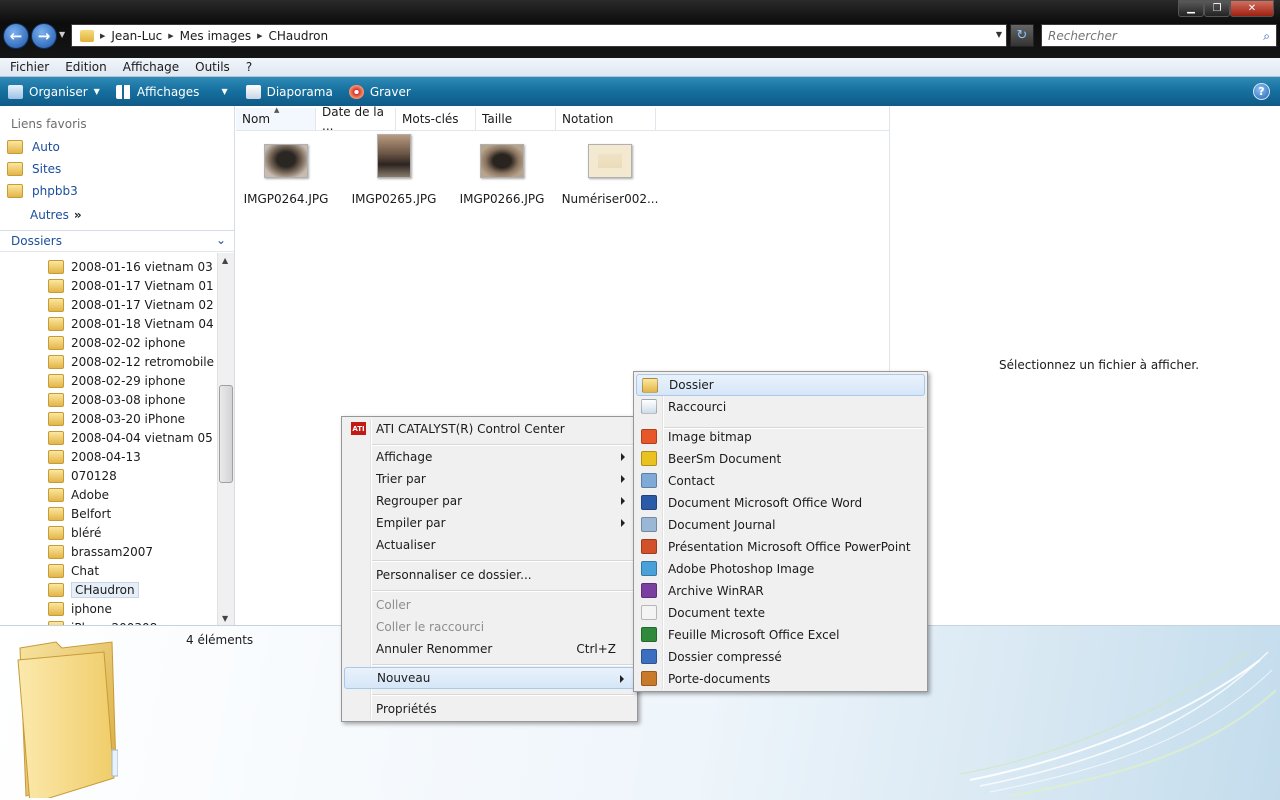  I want to click on new-beer: BeerSm Document, so click(780, 459).